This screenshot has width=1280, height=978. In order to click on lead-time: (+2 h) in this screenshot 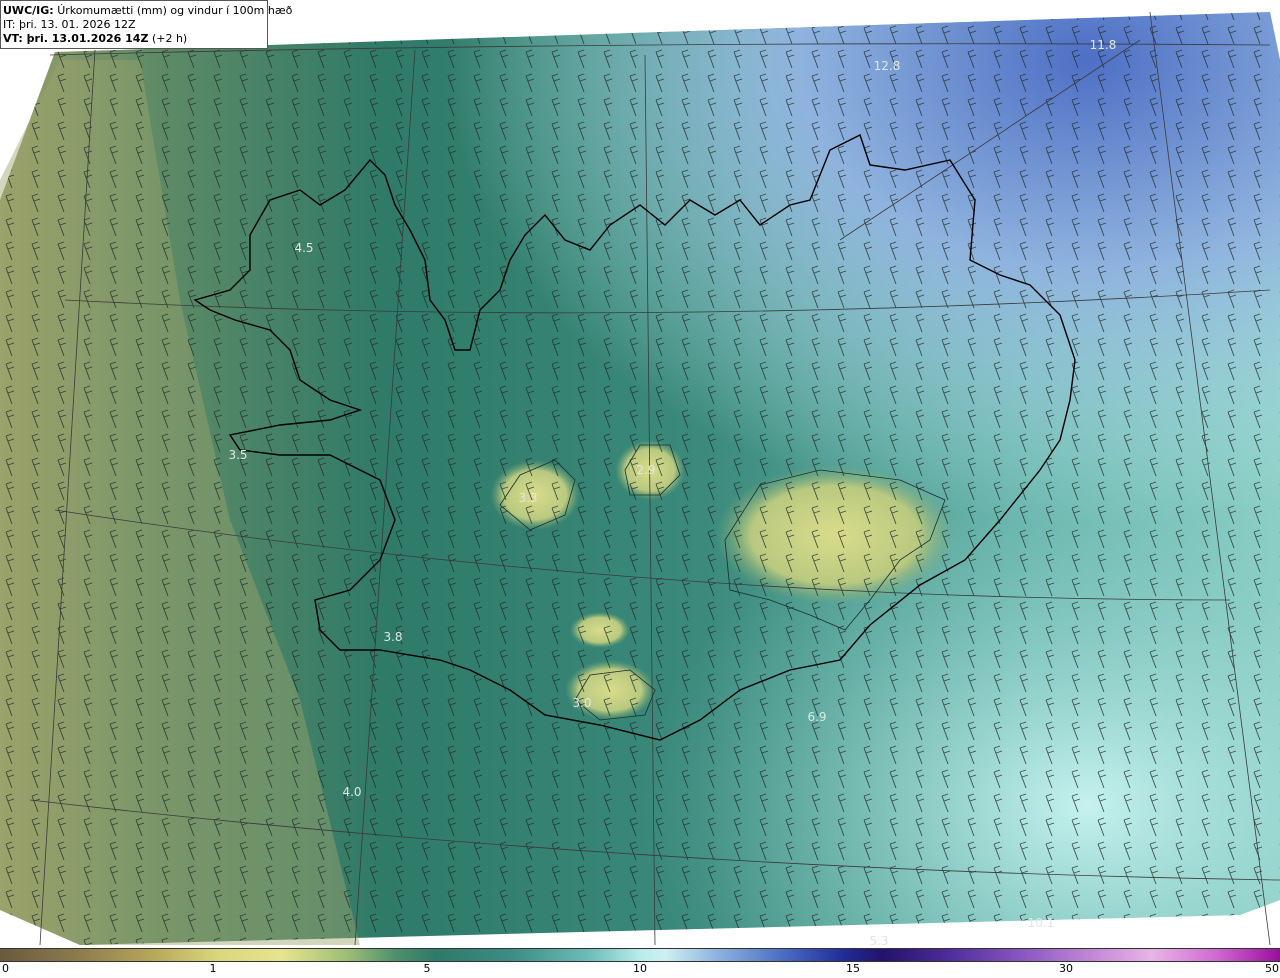, I will do `click(169, 38)`.